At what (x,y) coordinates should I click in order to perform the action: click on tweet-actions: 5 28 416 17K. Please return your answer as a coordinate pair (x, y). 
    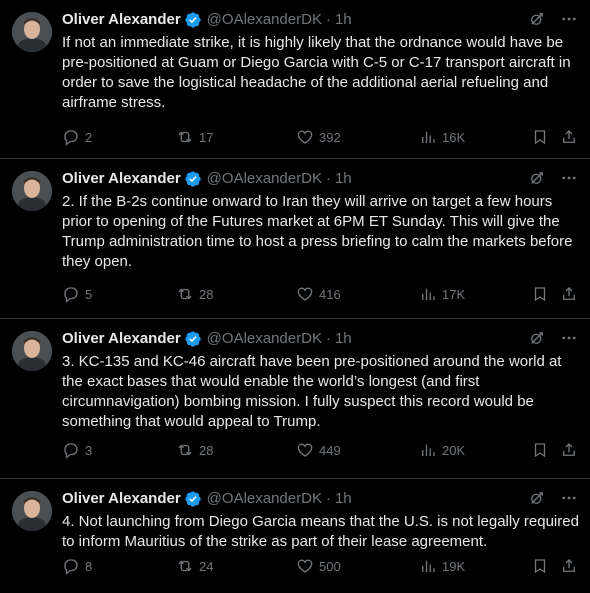
    Looking at the image, I should click on (320, 294).